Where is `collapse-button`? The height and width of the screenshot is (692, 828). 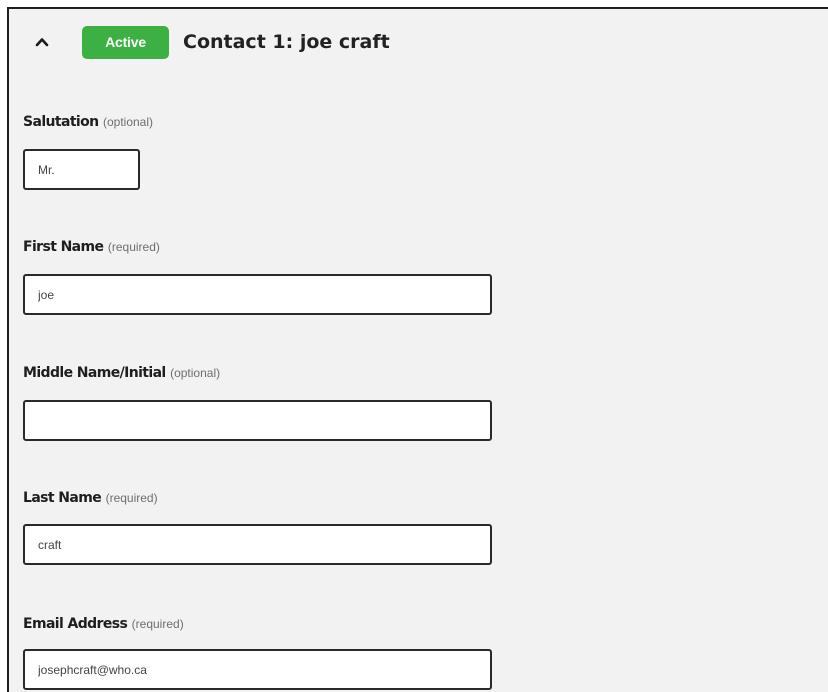
collapse-button is located at coordinates (42, 42).